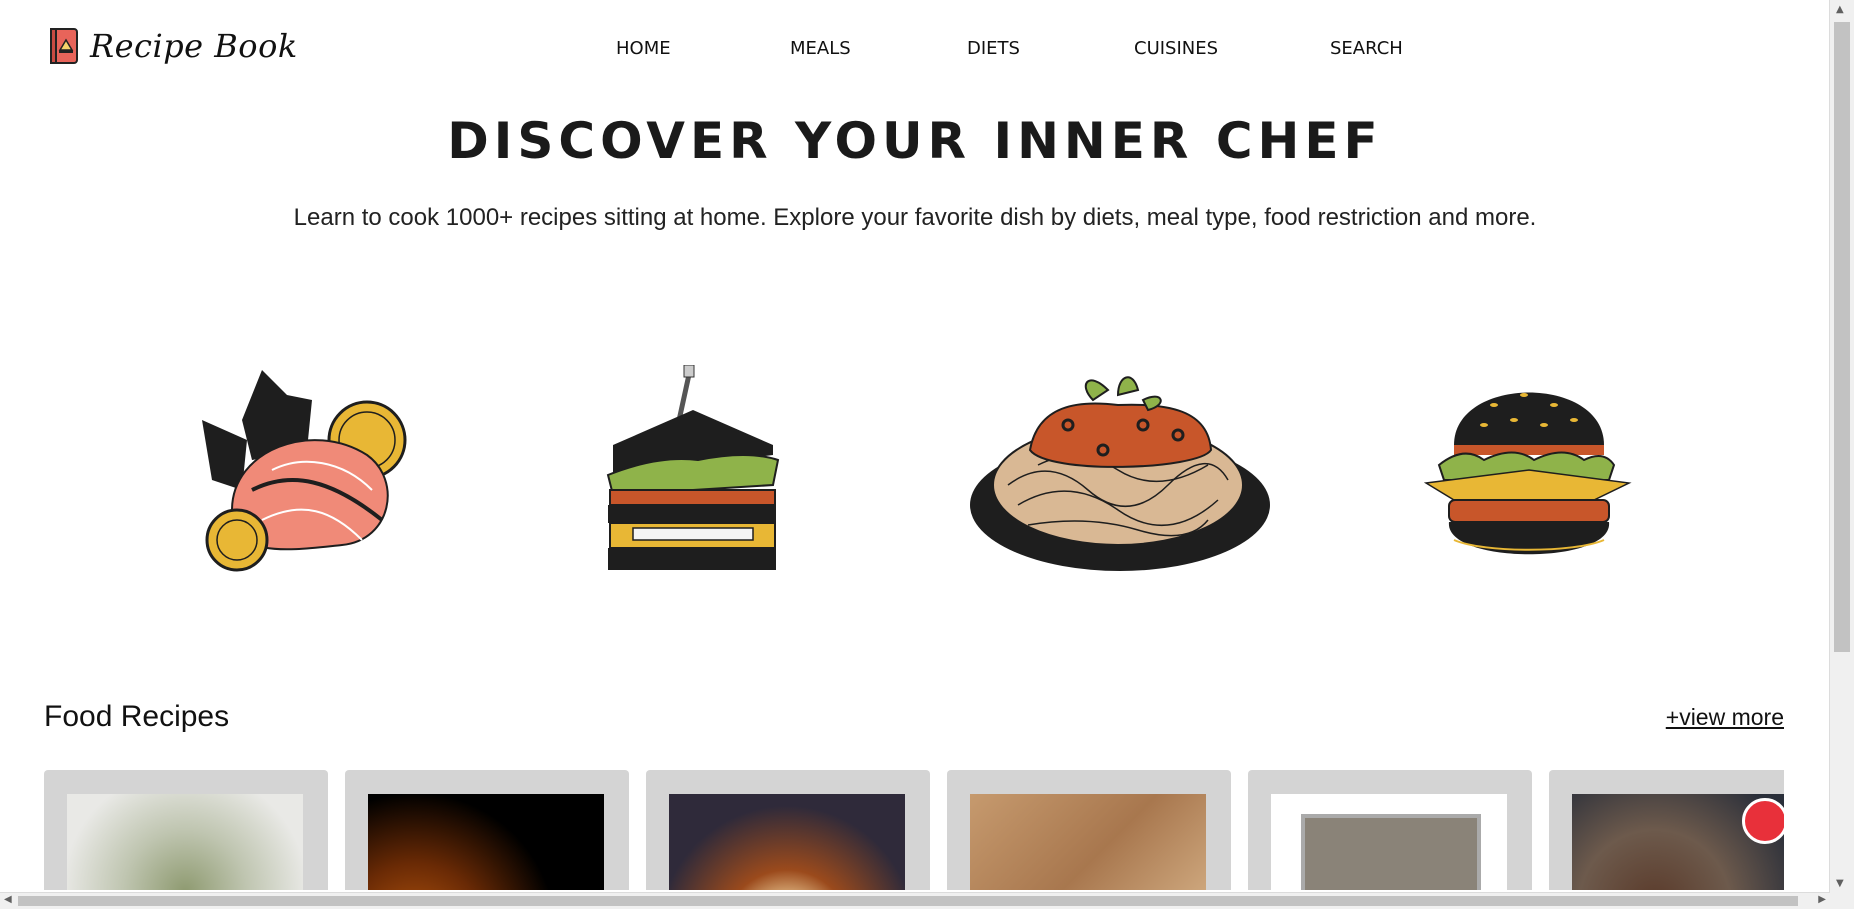  I want to click on food-recipes-title: Food Recipes, so click(137, 716).